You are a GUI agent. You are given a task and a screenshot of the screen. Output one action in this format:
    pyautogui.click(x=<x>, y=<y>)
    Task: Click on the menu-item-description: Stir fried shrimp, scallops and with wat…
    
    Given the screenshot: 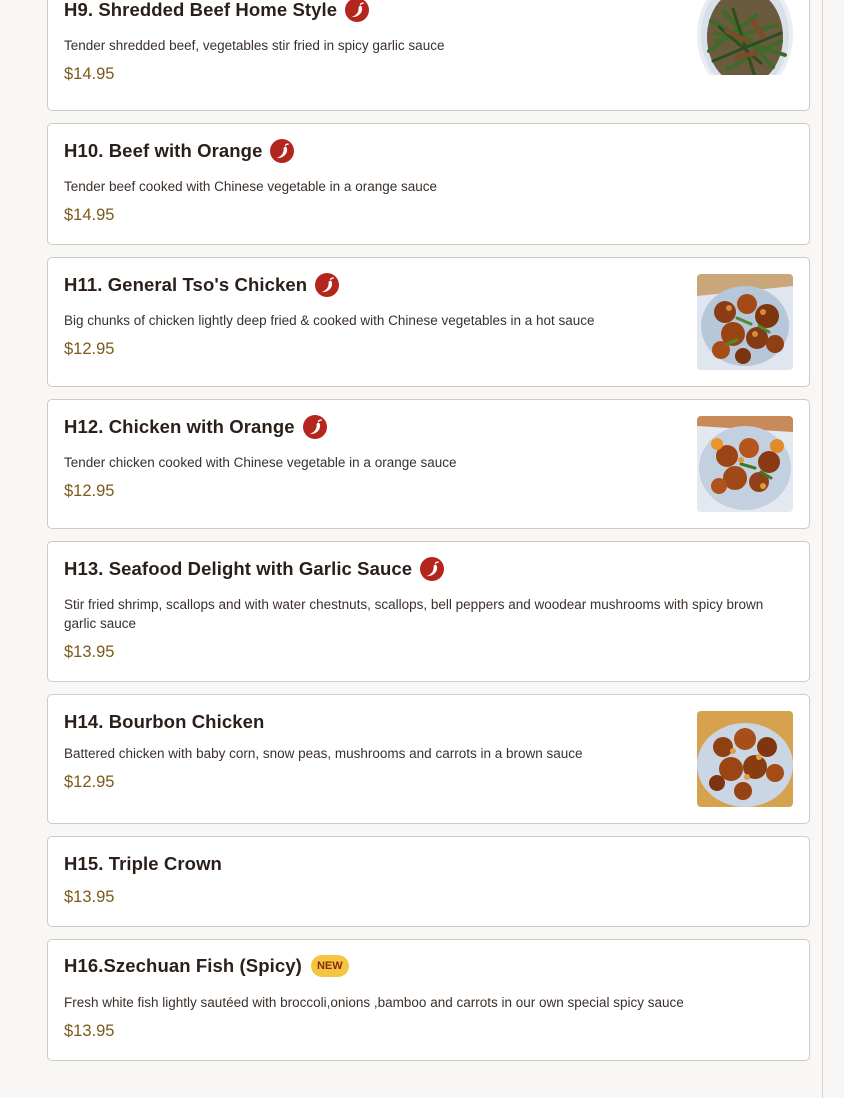 What is the action you would take?
    pyautogui.click(x=414, y=614)
    